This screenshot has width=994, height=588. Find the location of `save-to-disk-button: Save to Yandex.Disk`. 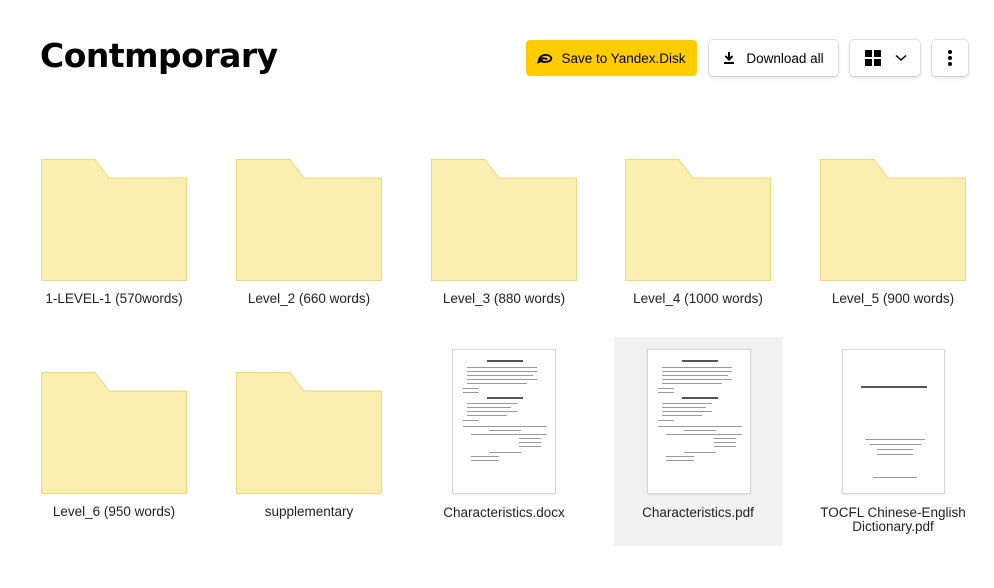

save-to-disk-button: Save to Yandex.Disk is located at coordinates (611, 58).